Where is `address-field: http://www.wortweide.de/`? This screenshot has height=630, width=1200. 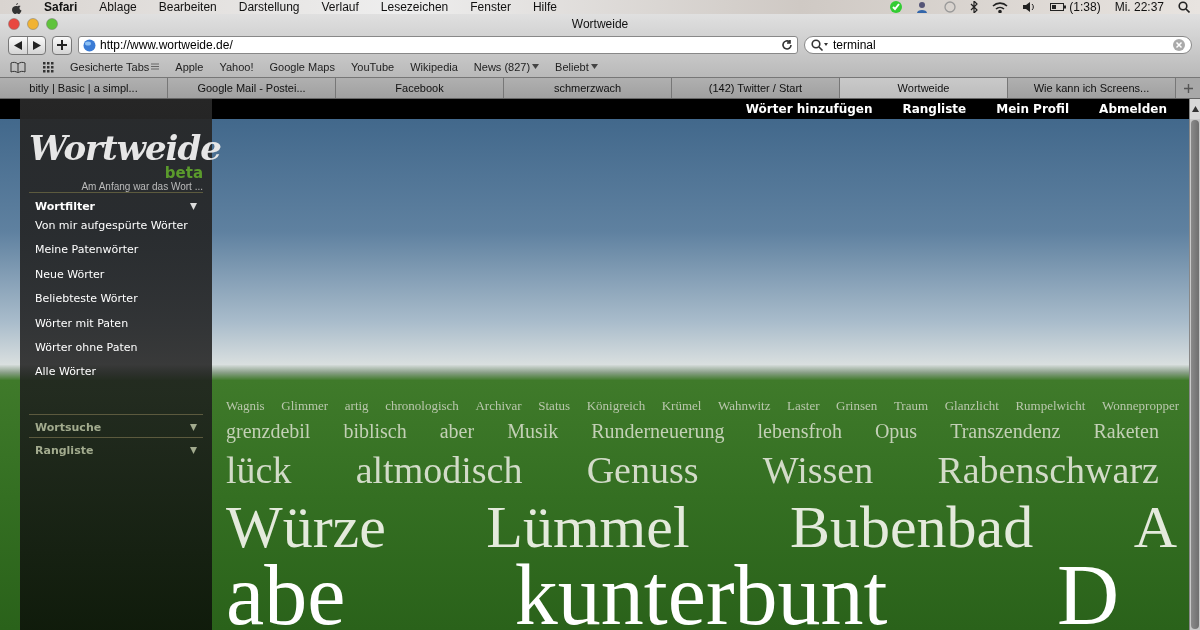 address-field: http://www.wortweide.de/ is located at coordinates (438, 45).